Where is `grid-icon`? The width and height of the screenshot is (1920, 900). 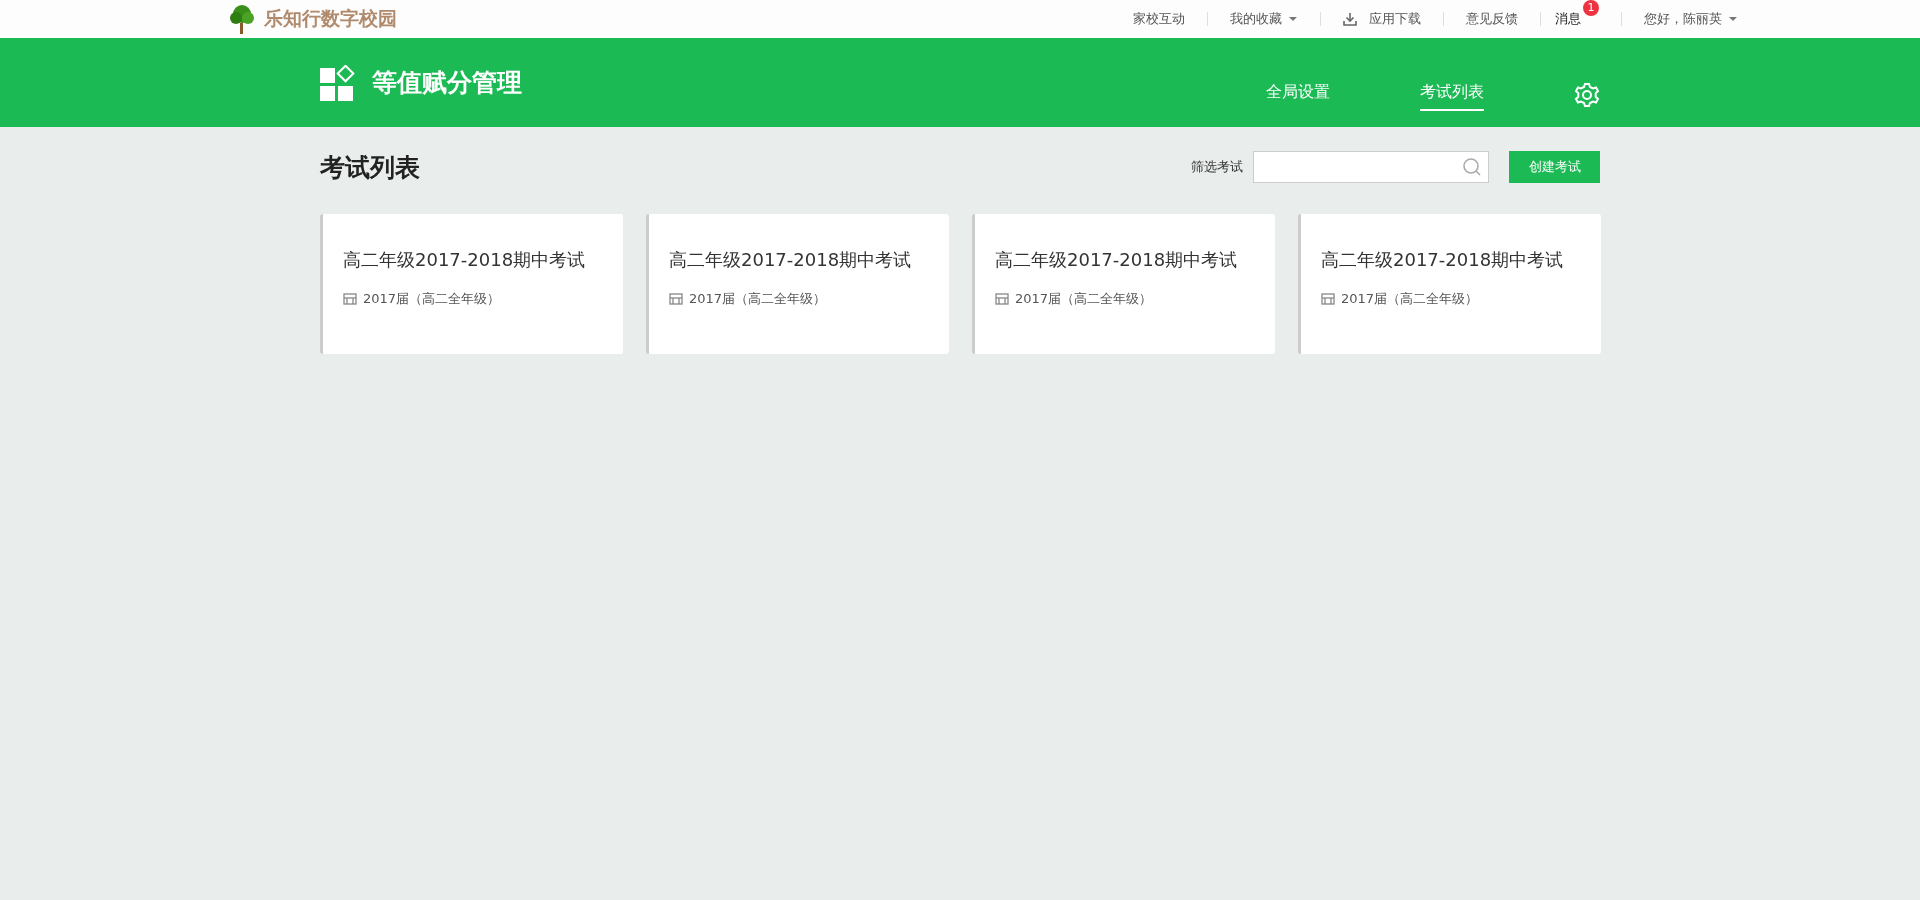
grid-icon is located at coordinates (338, 82).